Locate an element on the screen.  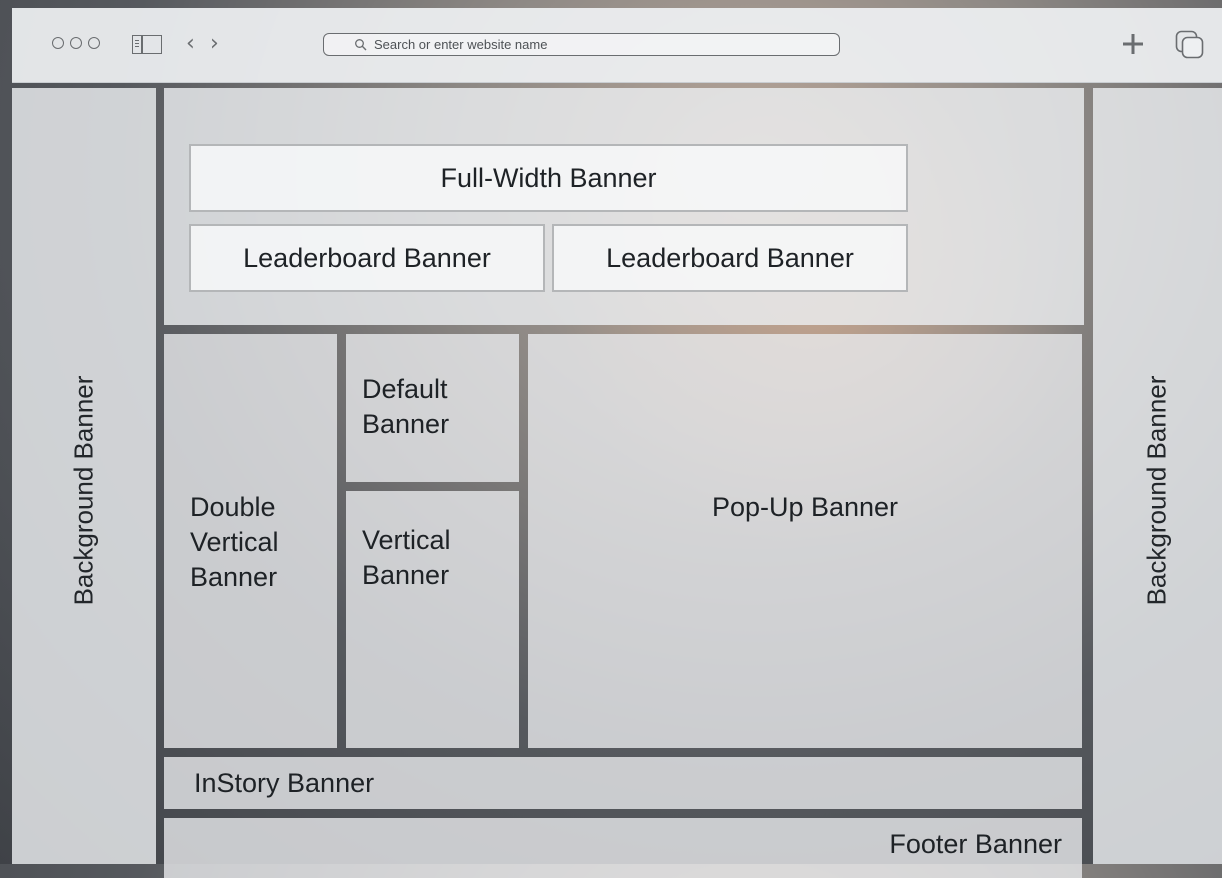
pop-up-banner-label: Pop-Up Banner is located at coordinates (805, 507).